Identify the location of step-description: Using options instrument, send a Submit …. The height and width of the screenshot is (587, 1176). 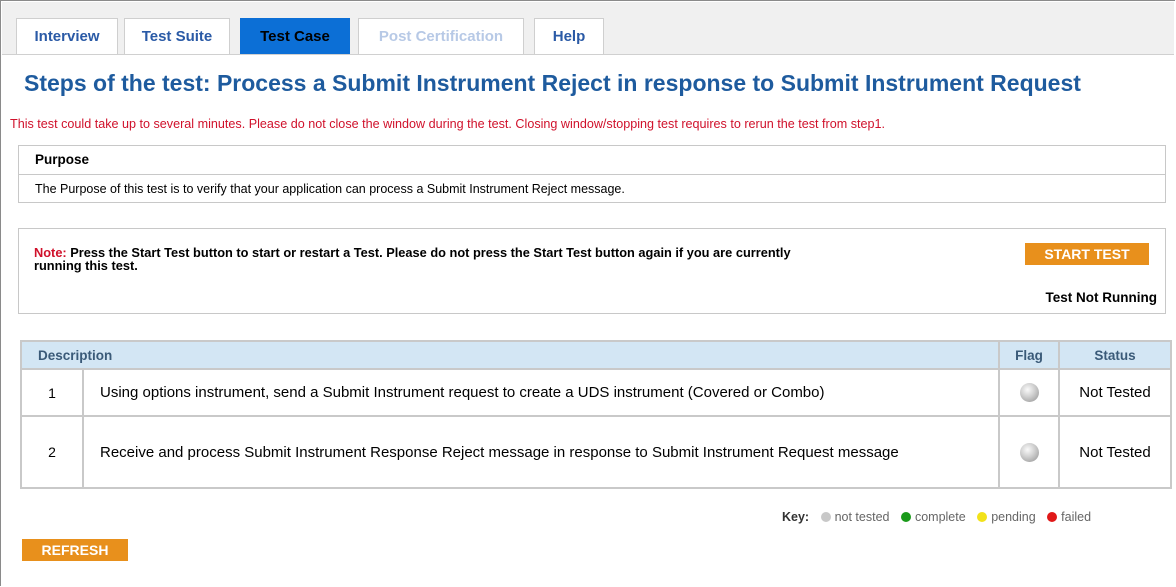
(541, 392).